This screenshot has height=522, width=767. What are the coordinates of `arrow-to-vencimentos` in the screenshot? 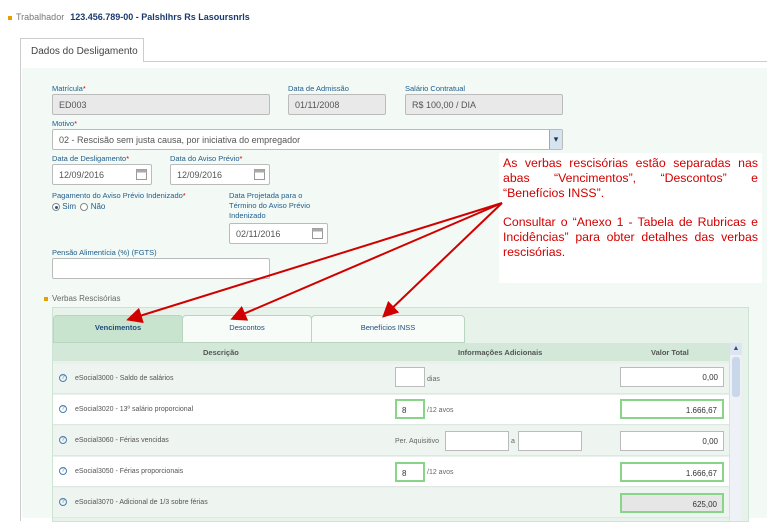 It's located at (314, 263).